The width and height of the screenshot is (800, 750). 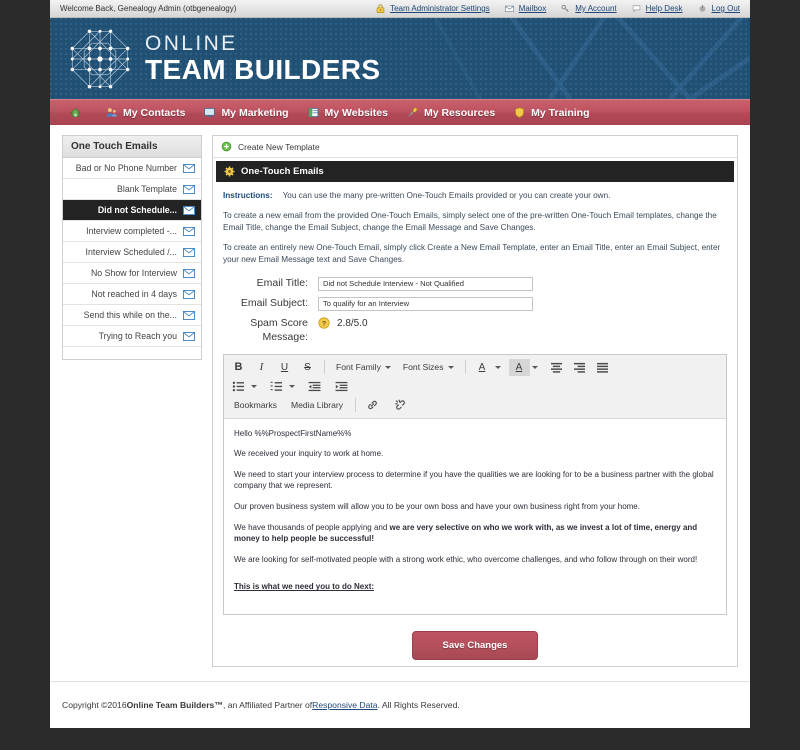 I want to click on utility-link-mailbox: Mailbox, so click(x=525, y=8).